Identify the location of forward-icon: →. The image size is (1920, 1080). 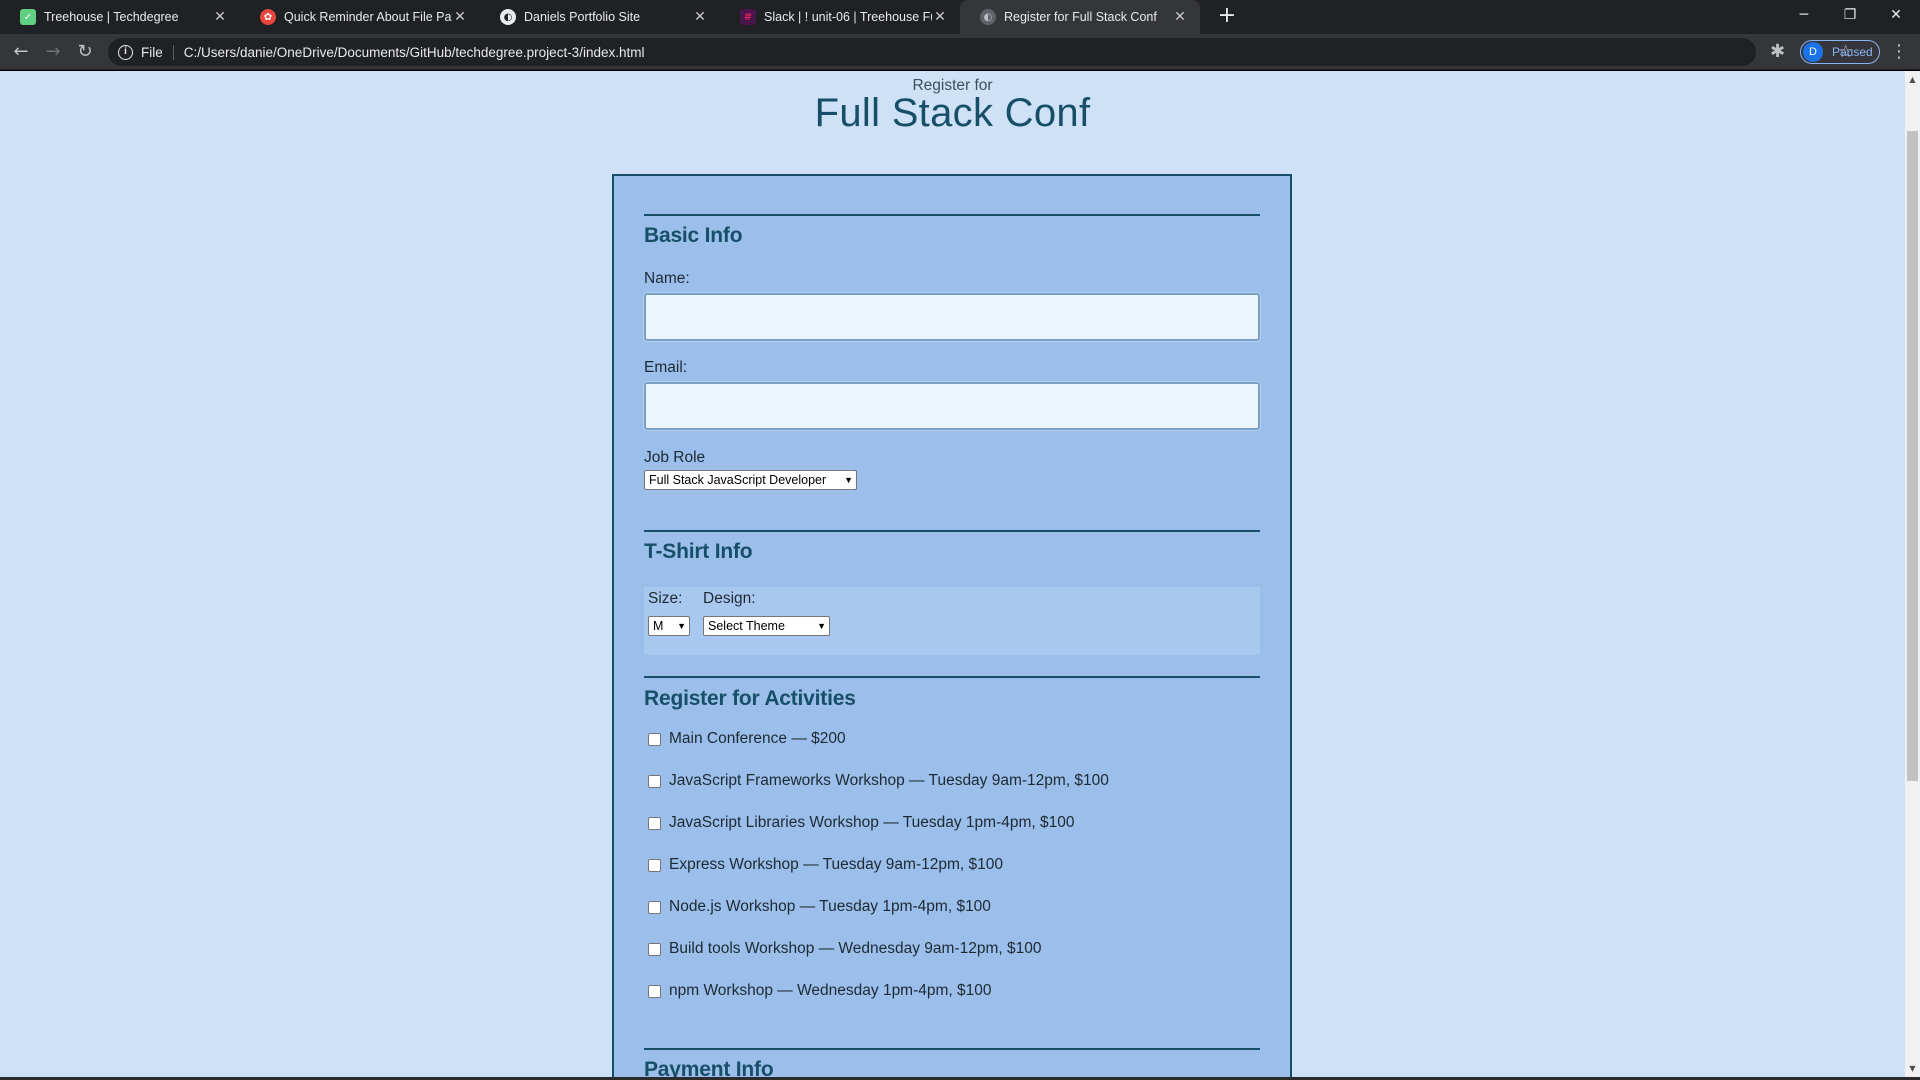
(53, 52).